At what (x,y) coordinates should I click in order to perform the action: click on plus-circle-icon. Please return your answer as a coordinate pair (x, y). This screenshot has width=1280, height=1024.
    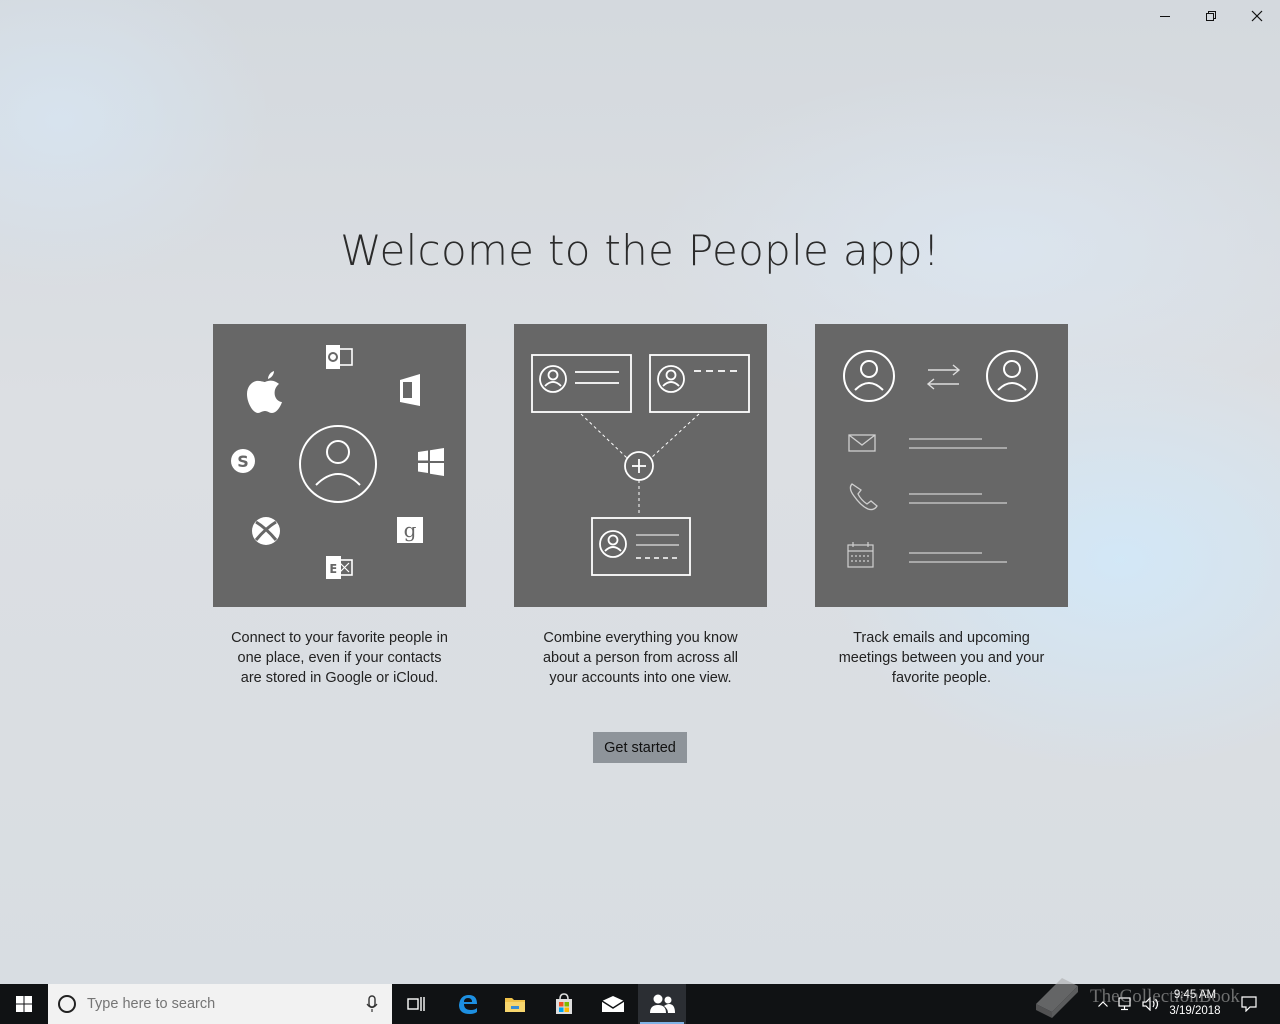
    Looking at the image, I should click on (639, 466).